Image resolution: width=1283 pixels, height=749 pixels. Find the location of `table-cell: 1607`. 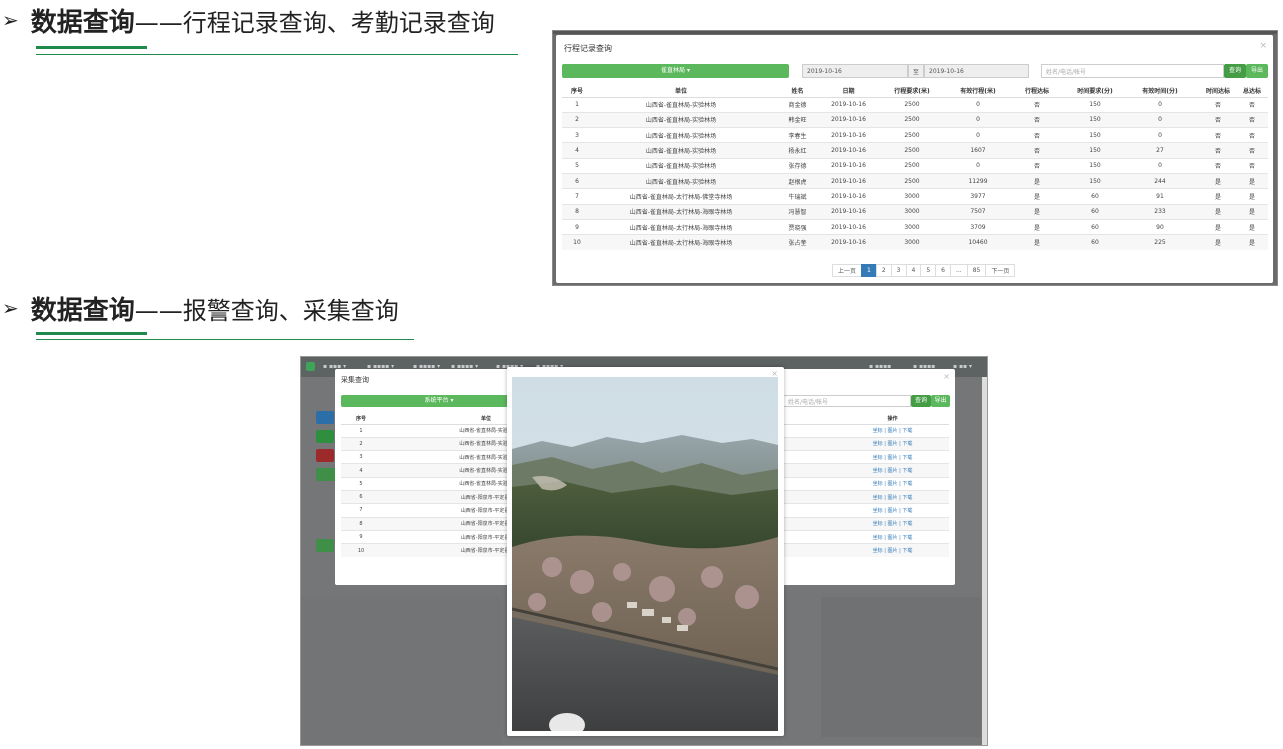

table-cell: 1607 is located at coordinates (978, 150).